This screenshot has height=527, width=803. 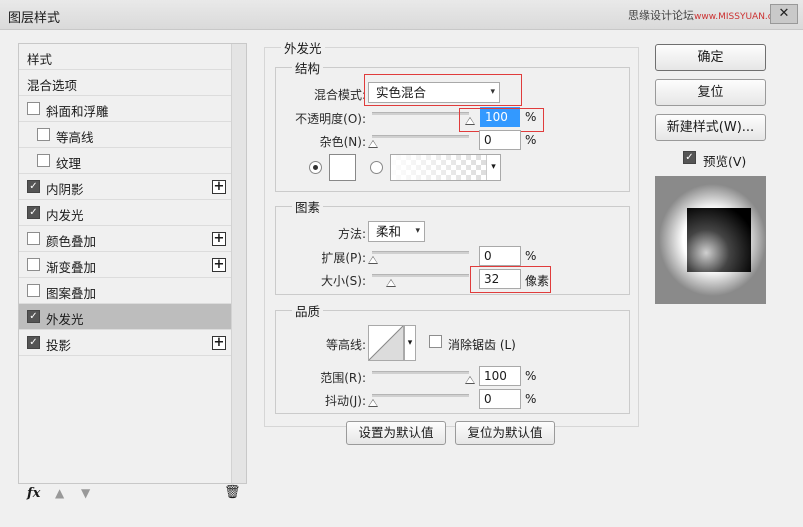 What do you see at coordinates (132, 495) in the screenshot?
I see `style-list-toolbar: fx ▲ ▼ 🗑` at bounding box center [132, 495].